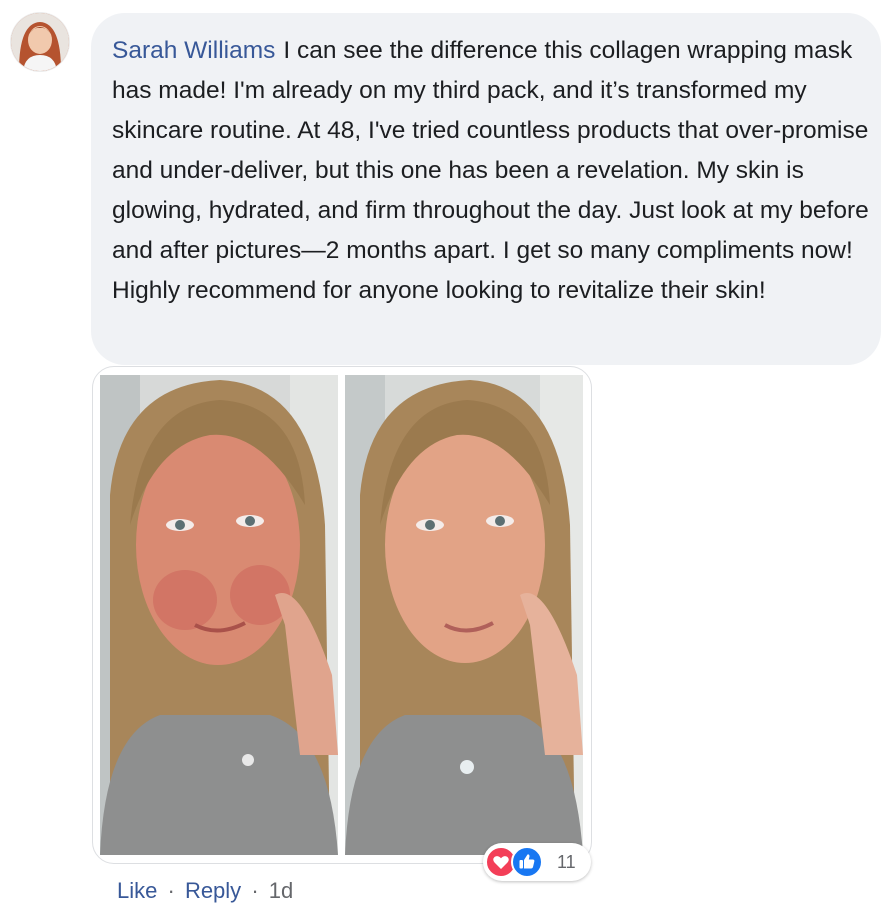  I want to click on after-photo, so click(464, 615).